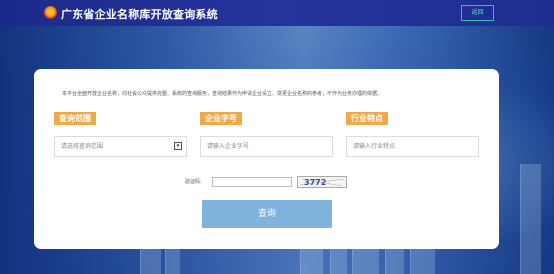  Describe the element at coordinates (193, 182) in the screenshot. I see `captcha-label: 验证码:` at that location.